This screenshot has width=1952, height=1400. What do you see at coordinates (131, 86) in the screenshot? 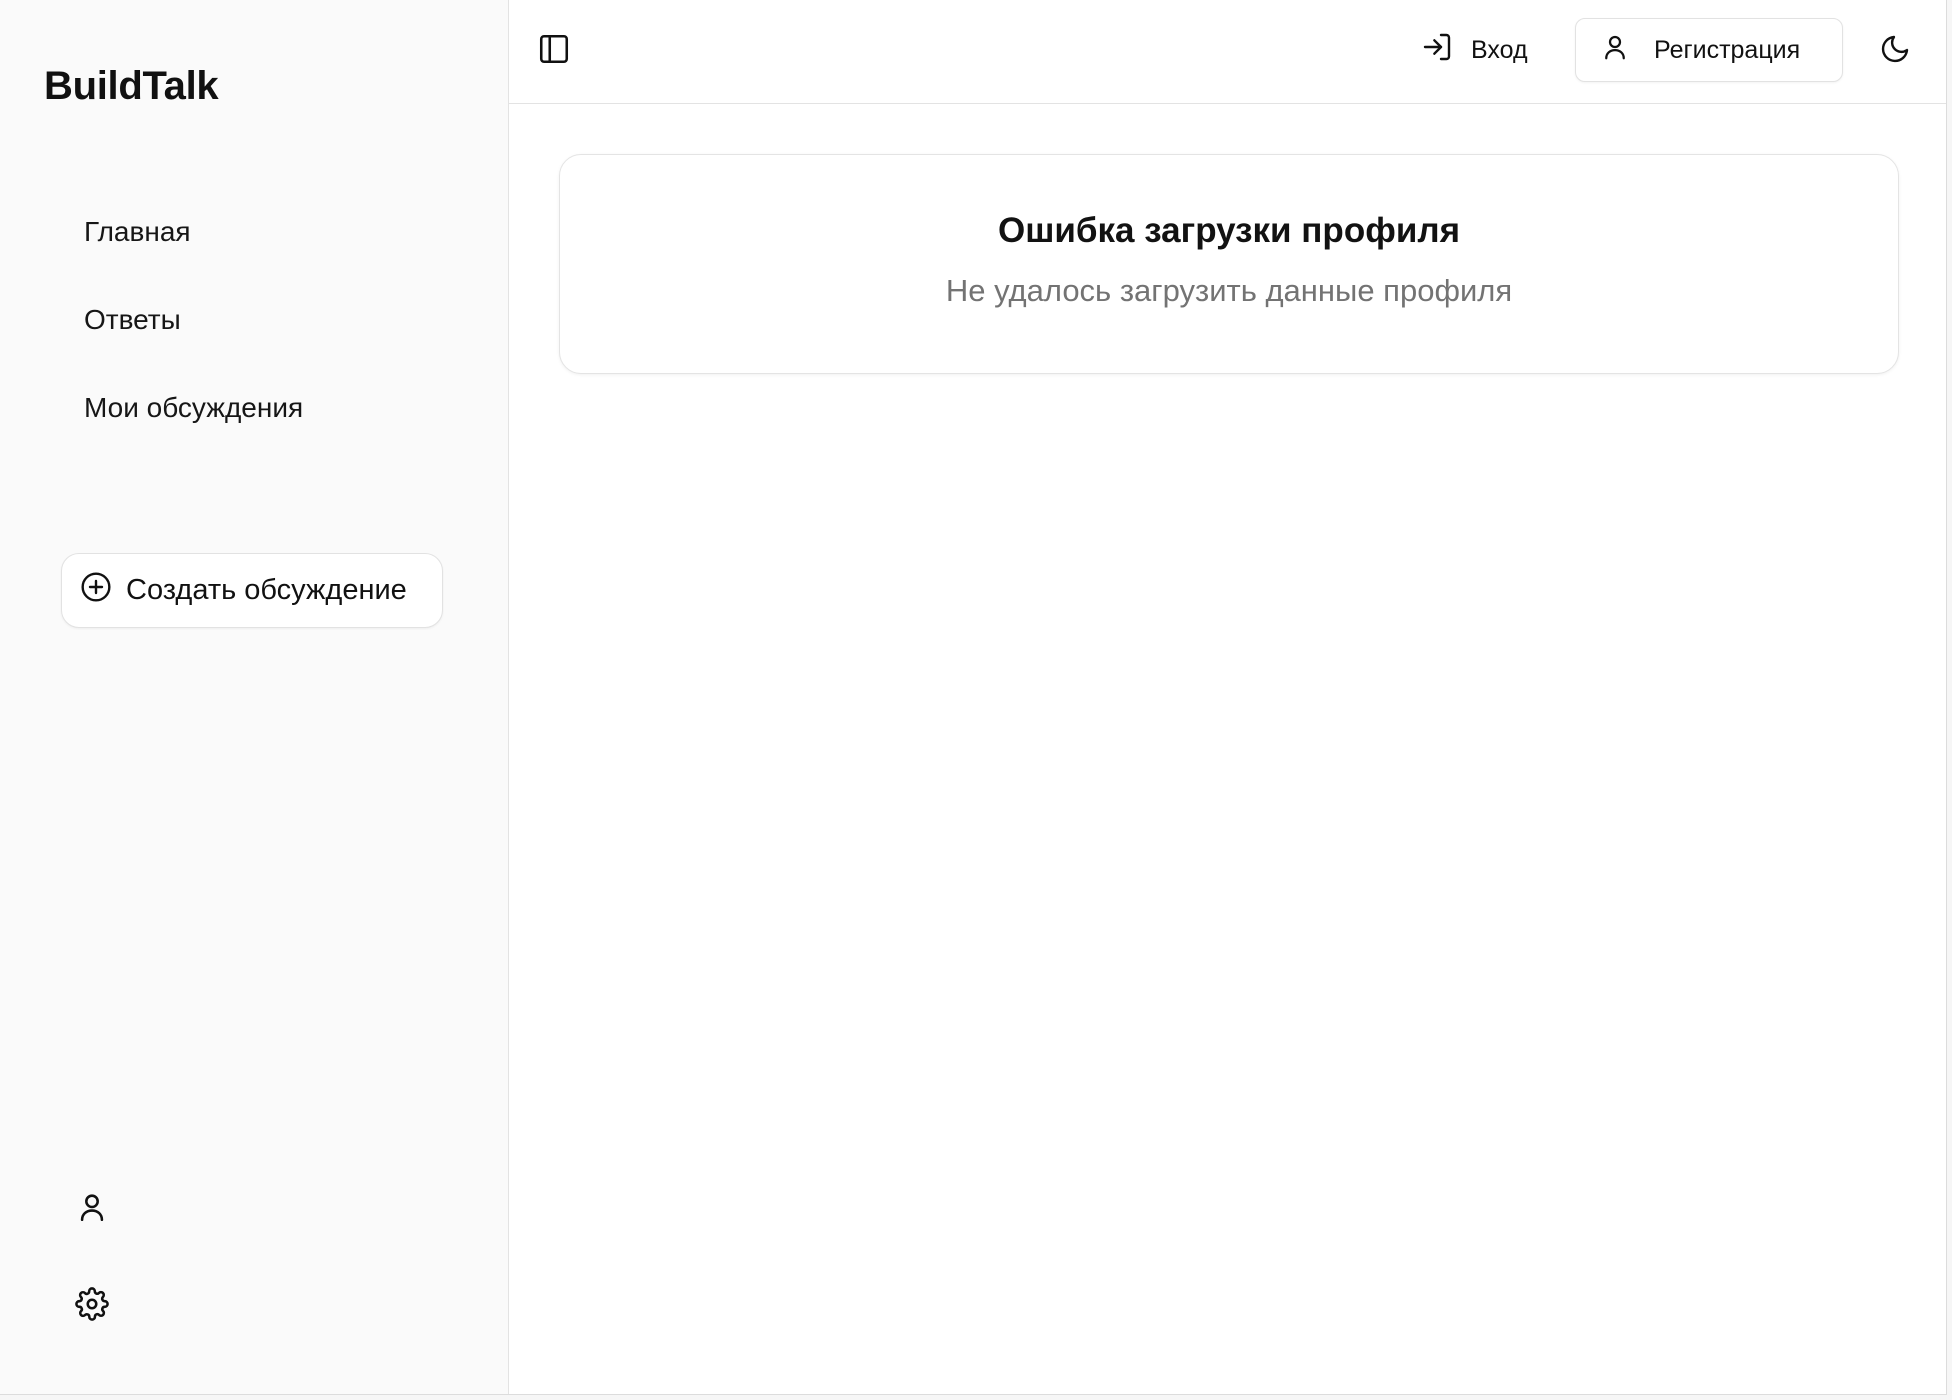
I see `brand-logo: BuildTalk` at bounding box center [131, 86].